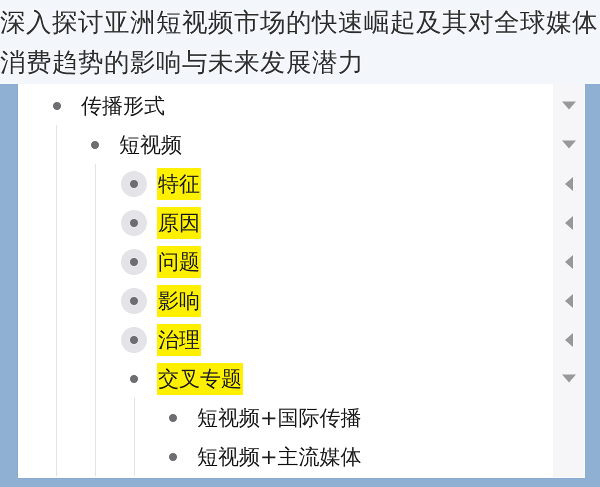  What do you see at coordinates (179, 222) in the screenshot?
I see `outline-item: 原因` at bounding box center [179, 222].